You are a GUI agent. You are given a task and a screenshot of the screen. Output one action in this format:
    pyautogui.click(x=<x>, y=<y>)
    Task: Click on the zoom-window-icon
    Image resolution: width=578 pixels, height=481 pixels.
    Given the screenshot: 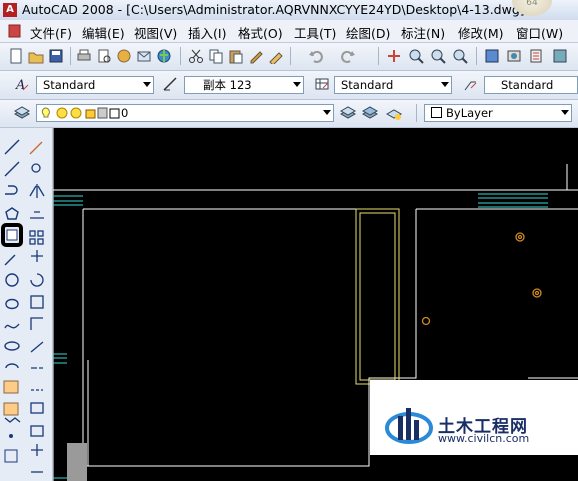 What is the action you would take?
    pyautogui.click(x=438, y=56)
    